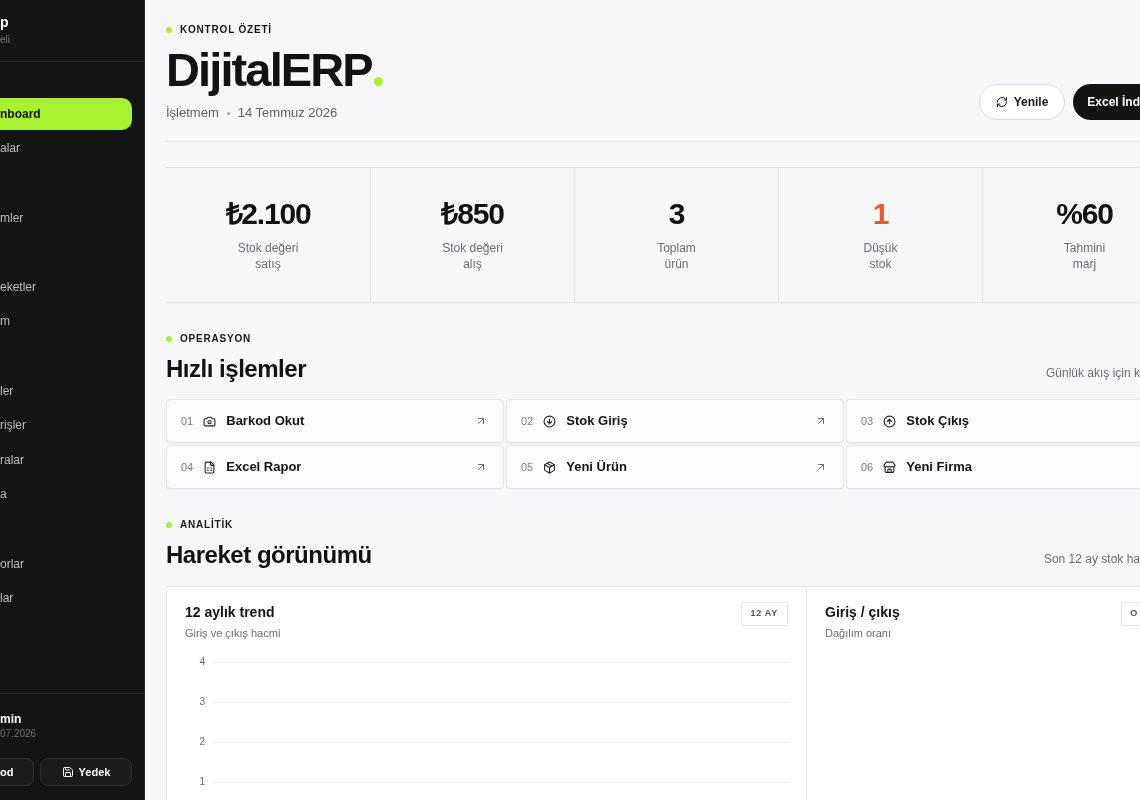  I want to click on quick-action-button: 02 Stok Giriş, so click(675, 421).